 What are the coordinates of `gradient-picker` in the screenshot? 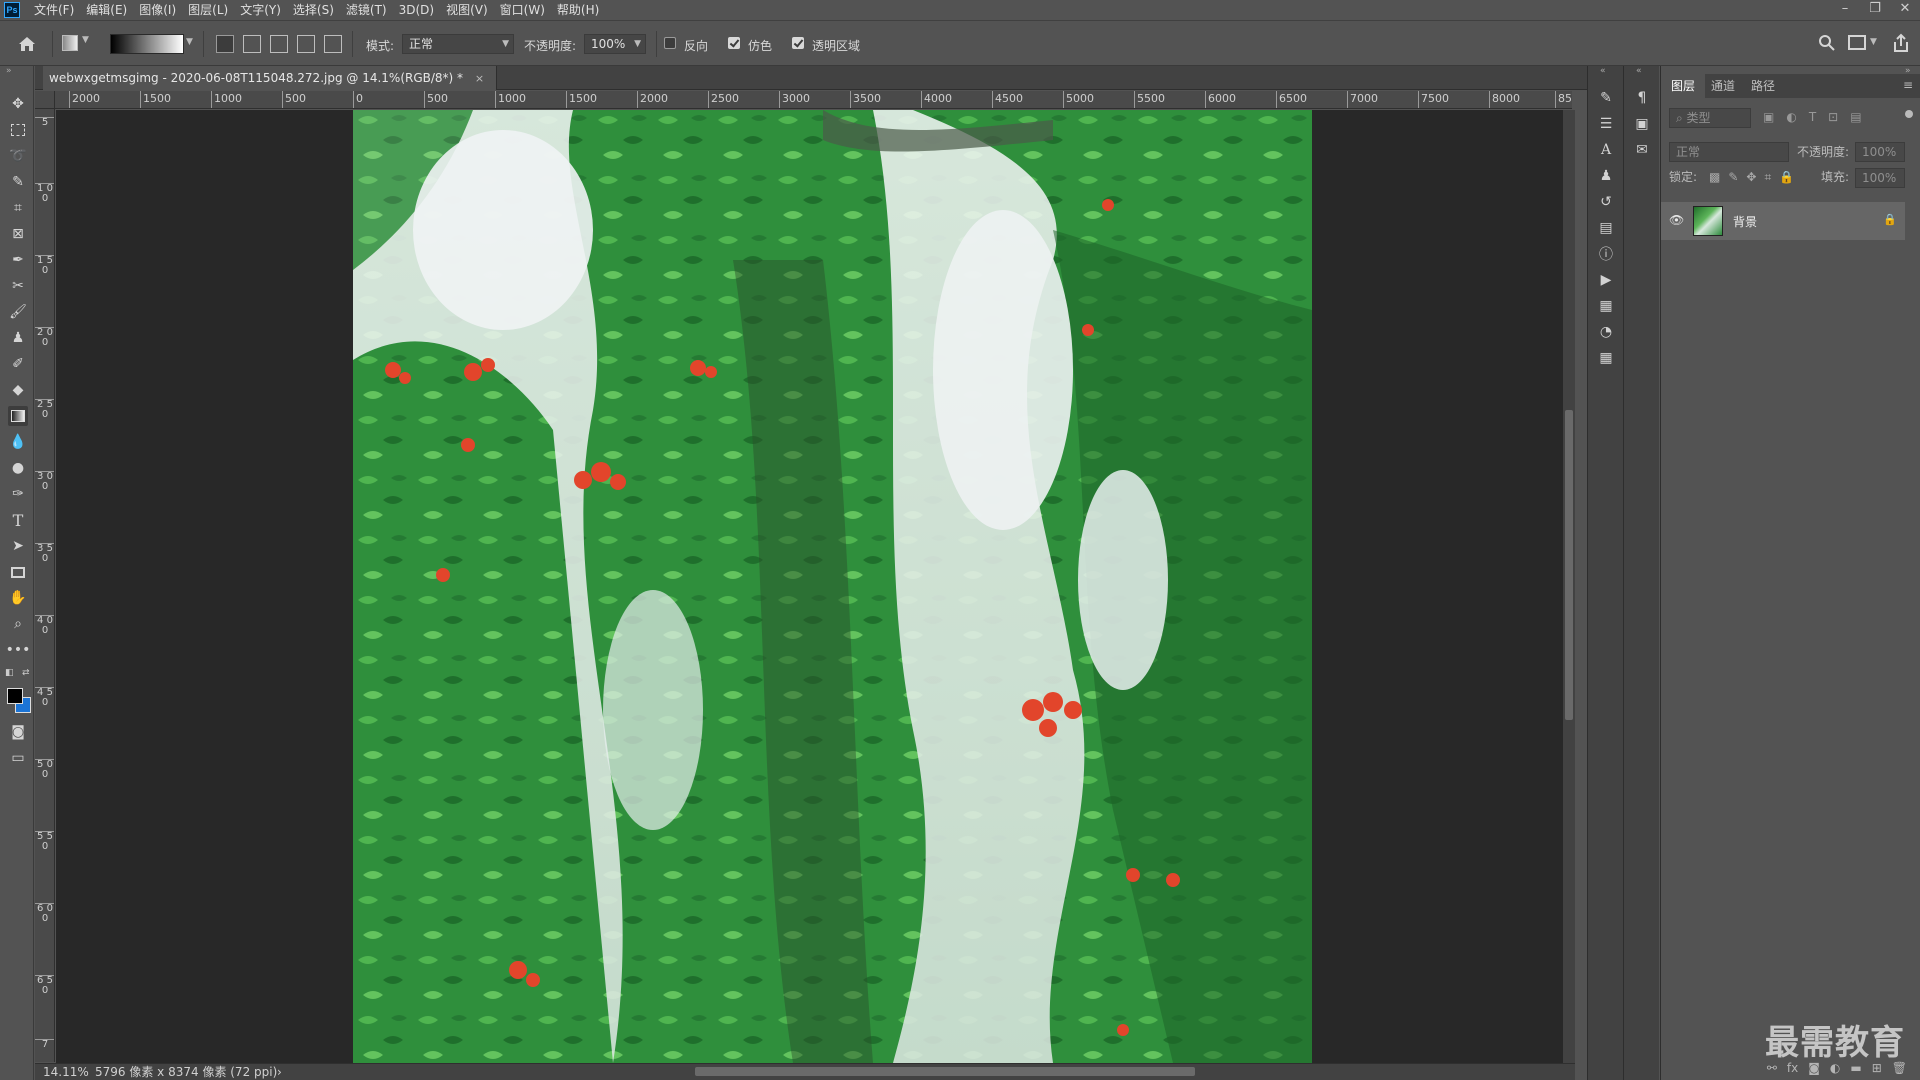 It's located at (147, 44).